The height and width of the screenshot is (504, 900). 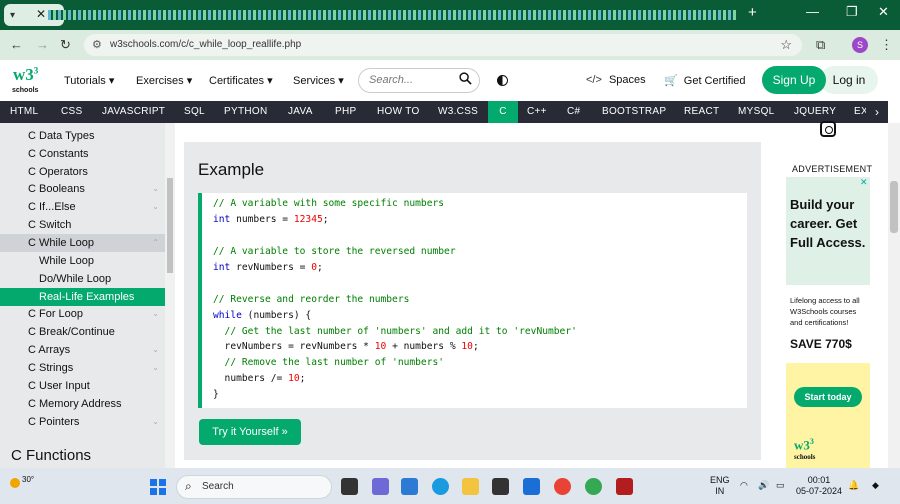 I want to click on copilot-icon: ◆, so click(x=875, y=485).